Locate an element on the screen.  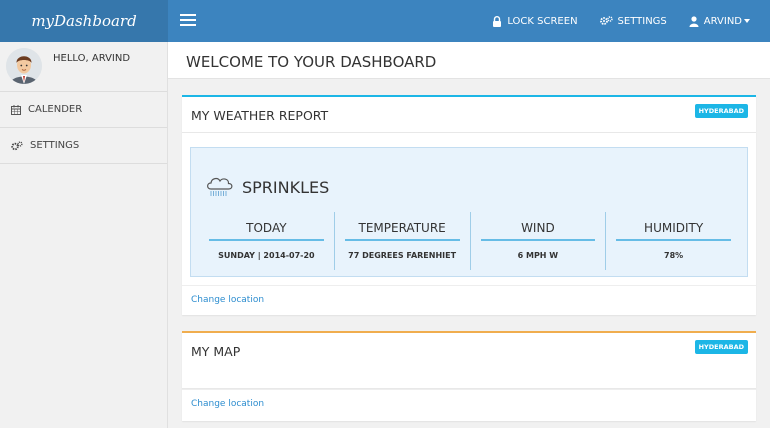
condition-text: SPRINKLES is located at coordinates (286, 187).